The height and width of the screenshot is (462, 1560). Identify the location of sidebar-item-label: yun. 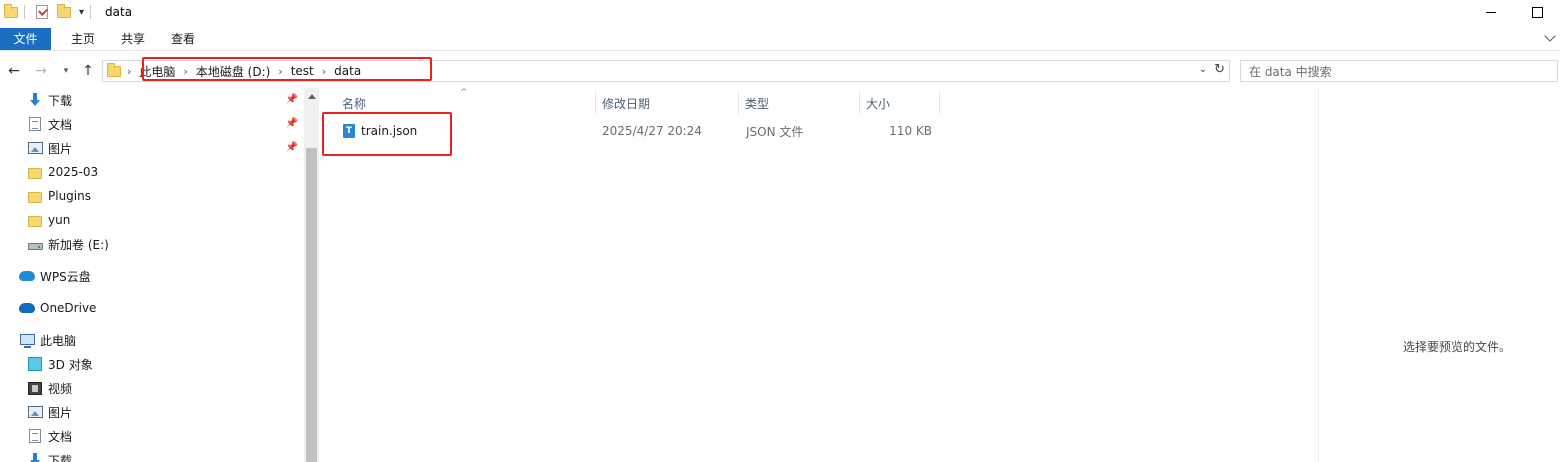
(59, 220).